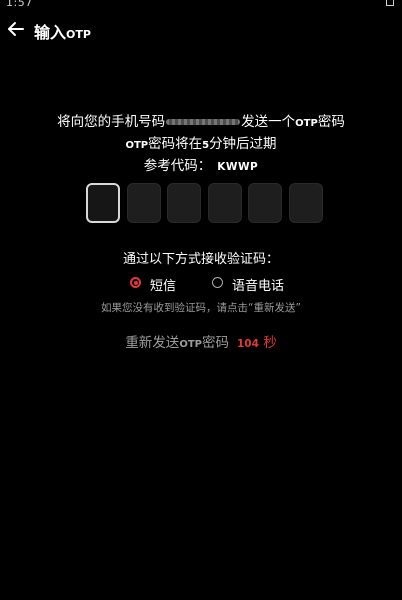 Image resolution: width=402 pixels, height=600 pixels. I want to click on reference-code: KWWP, so click(238, 167).